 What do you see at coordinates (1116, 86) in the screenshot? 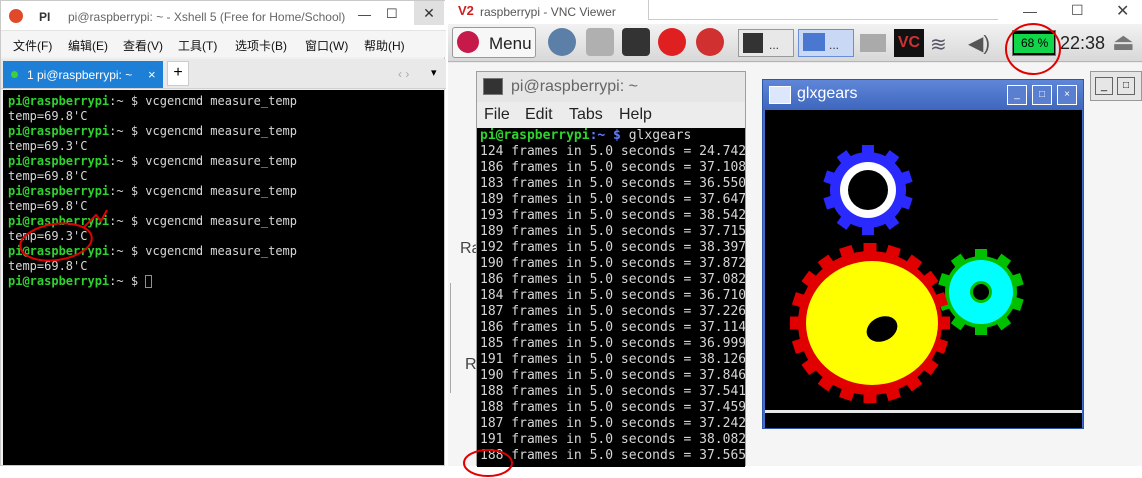
I see `background-window-title: _ □` at bounding box center [1116, 86].